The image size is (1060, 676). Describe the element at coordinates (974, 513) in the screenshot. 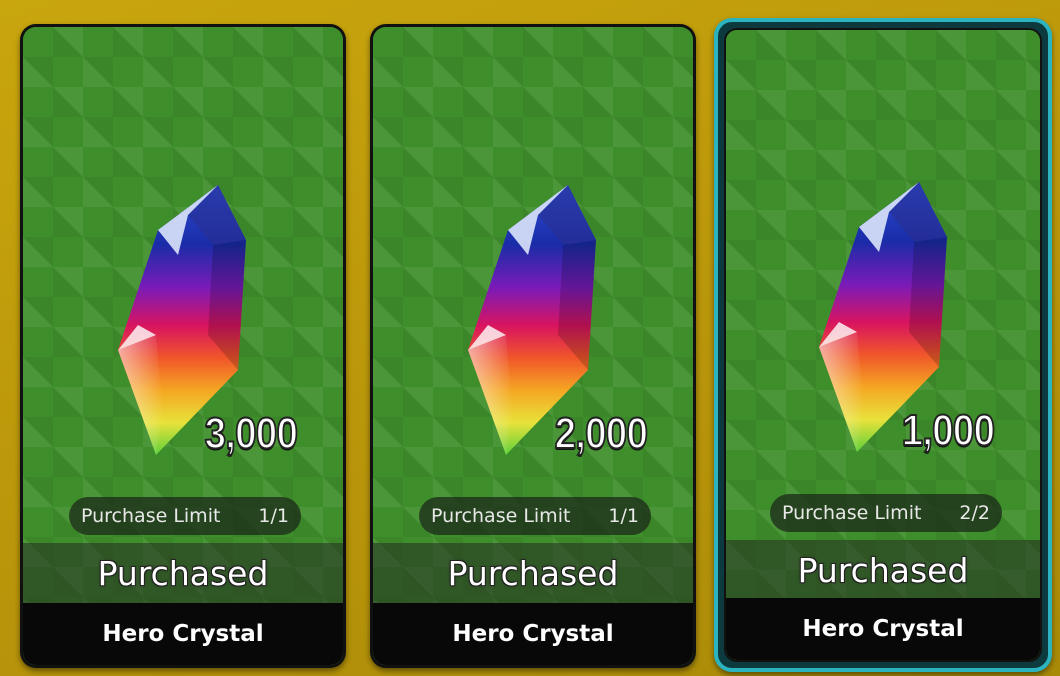

I see `purchase-limit-value: 2/2` at that location.